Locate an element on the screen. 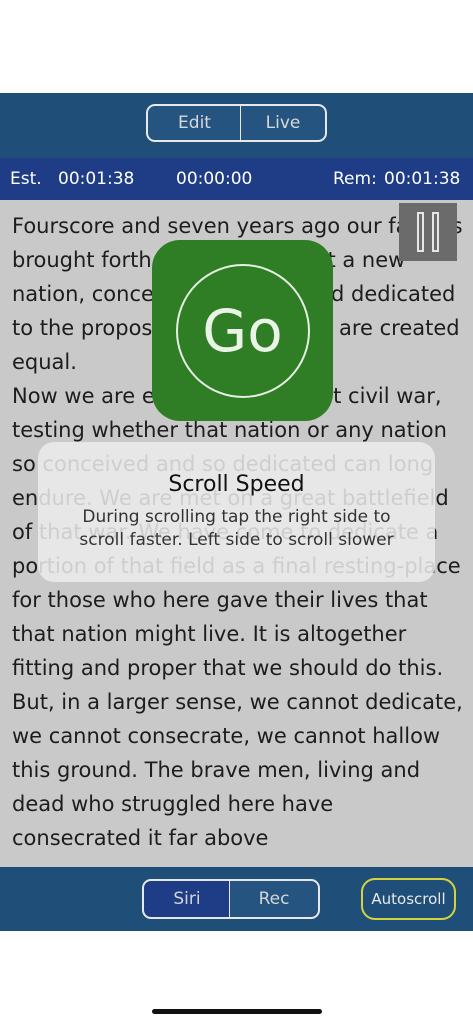 The image size is (473, 1024). go-label: Go is located at coordinates (242, 330).